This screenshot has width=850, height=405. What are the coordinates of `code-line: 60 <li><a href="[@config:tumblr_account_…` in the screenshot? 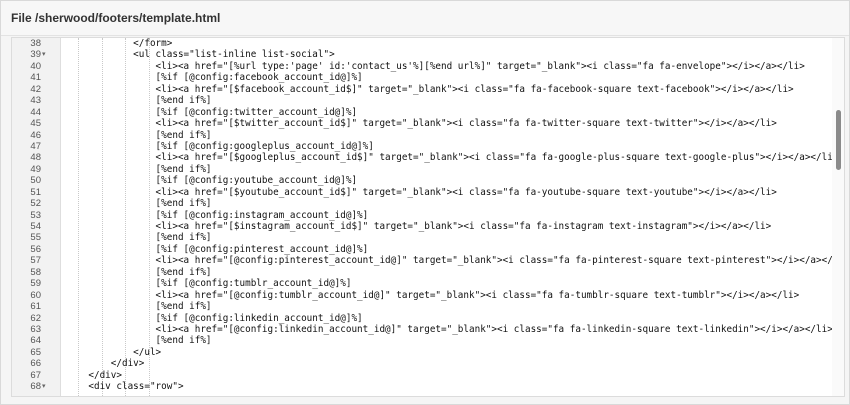 It's located at (421, 295).